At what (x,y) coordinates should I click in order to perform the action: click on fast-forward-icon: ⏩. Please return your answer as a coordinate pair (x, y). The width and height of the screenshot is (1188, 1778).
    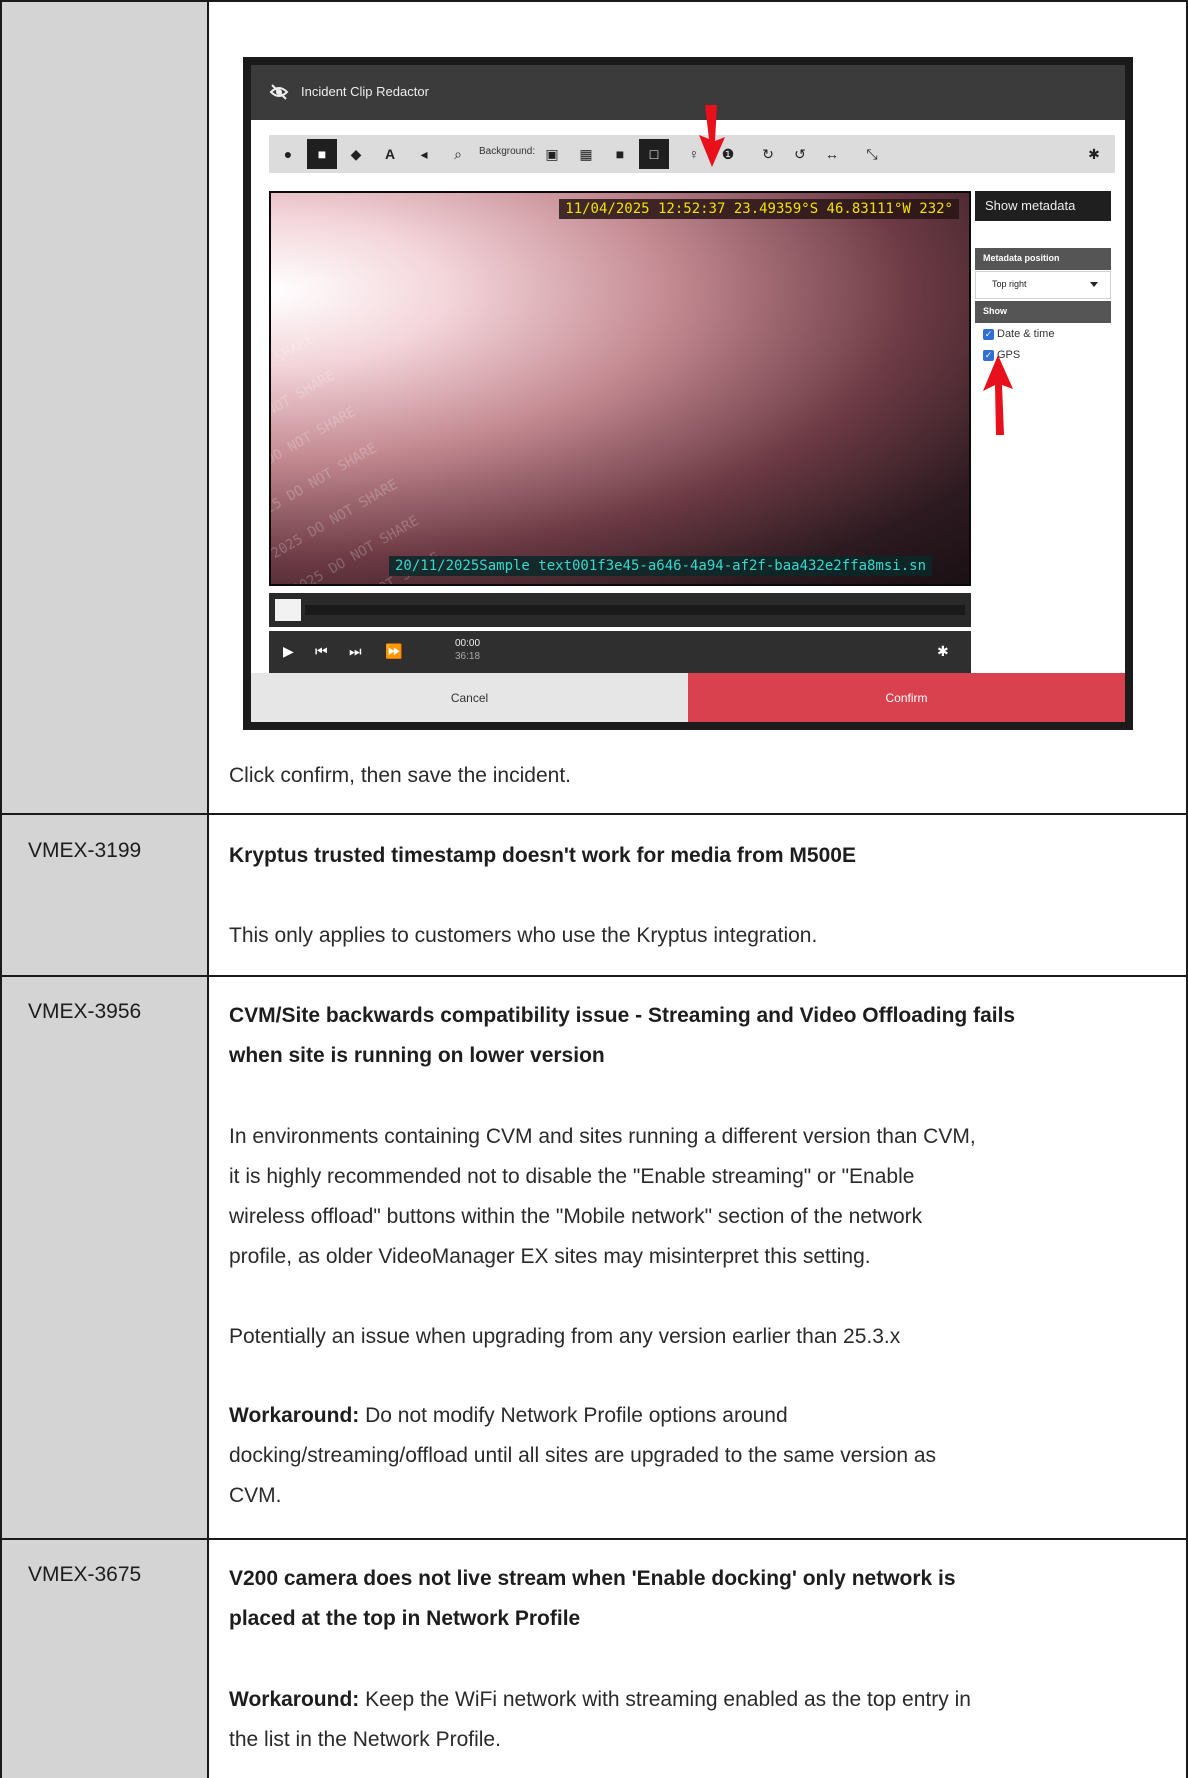
    Looking at the image, I should click on (393, 651).